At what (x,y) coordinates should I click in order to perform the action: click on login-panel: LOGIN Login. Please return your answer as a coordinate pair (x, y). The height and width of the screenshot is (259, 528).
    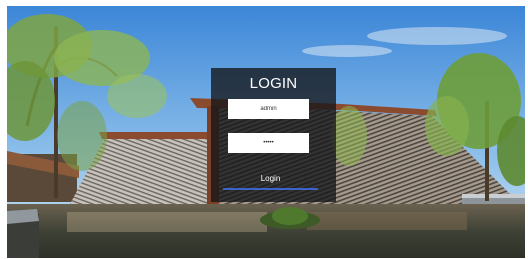
    Looking at the image, I should click on (273, 135).